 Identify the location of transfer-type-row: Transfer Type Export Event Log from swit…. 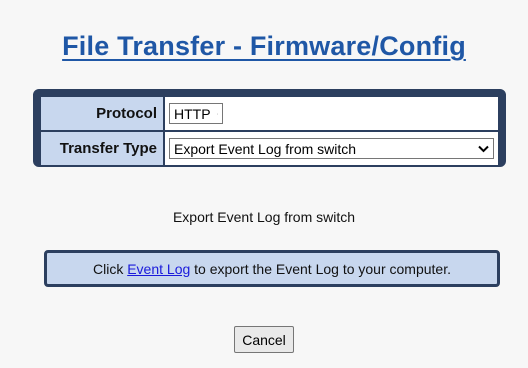
(269, 148).